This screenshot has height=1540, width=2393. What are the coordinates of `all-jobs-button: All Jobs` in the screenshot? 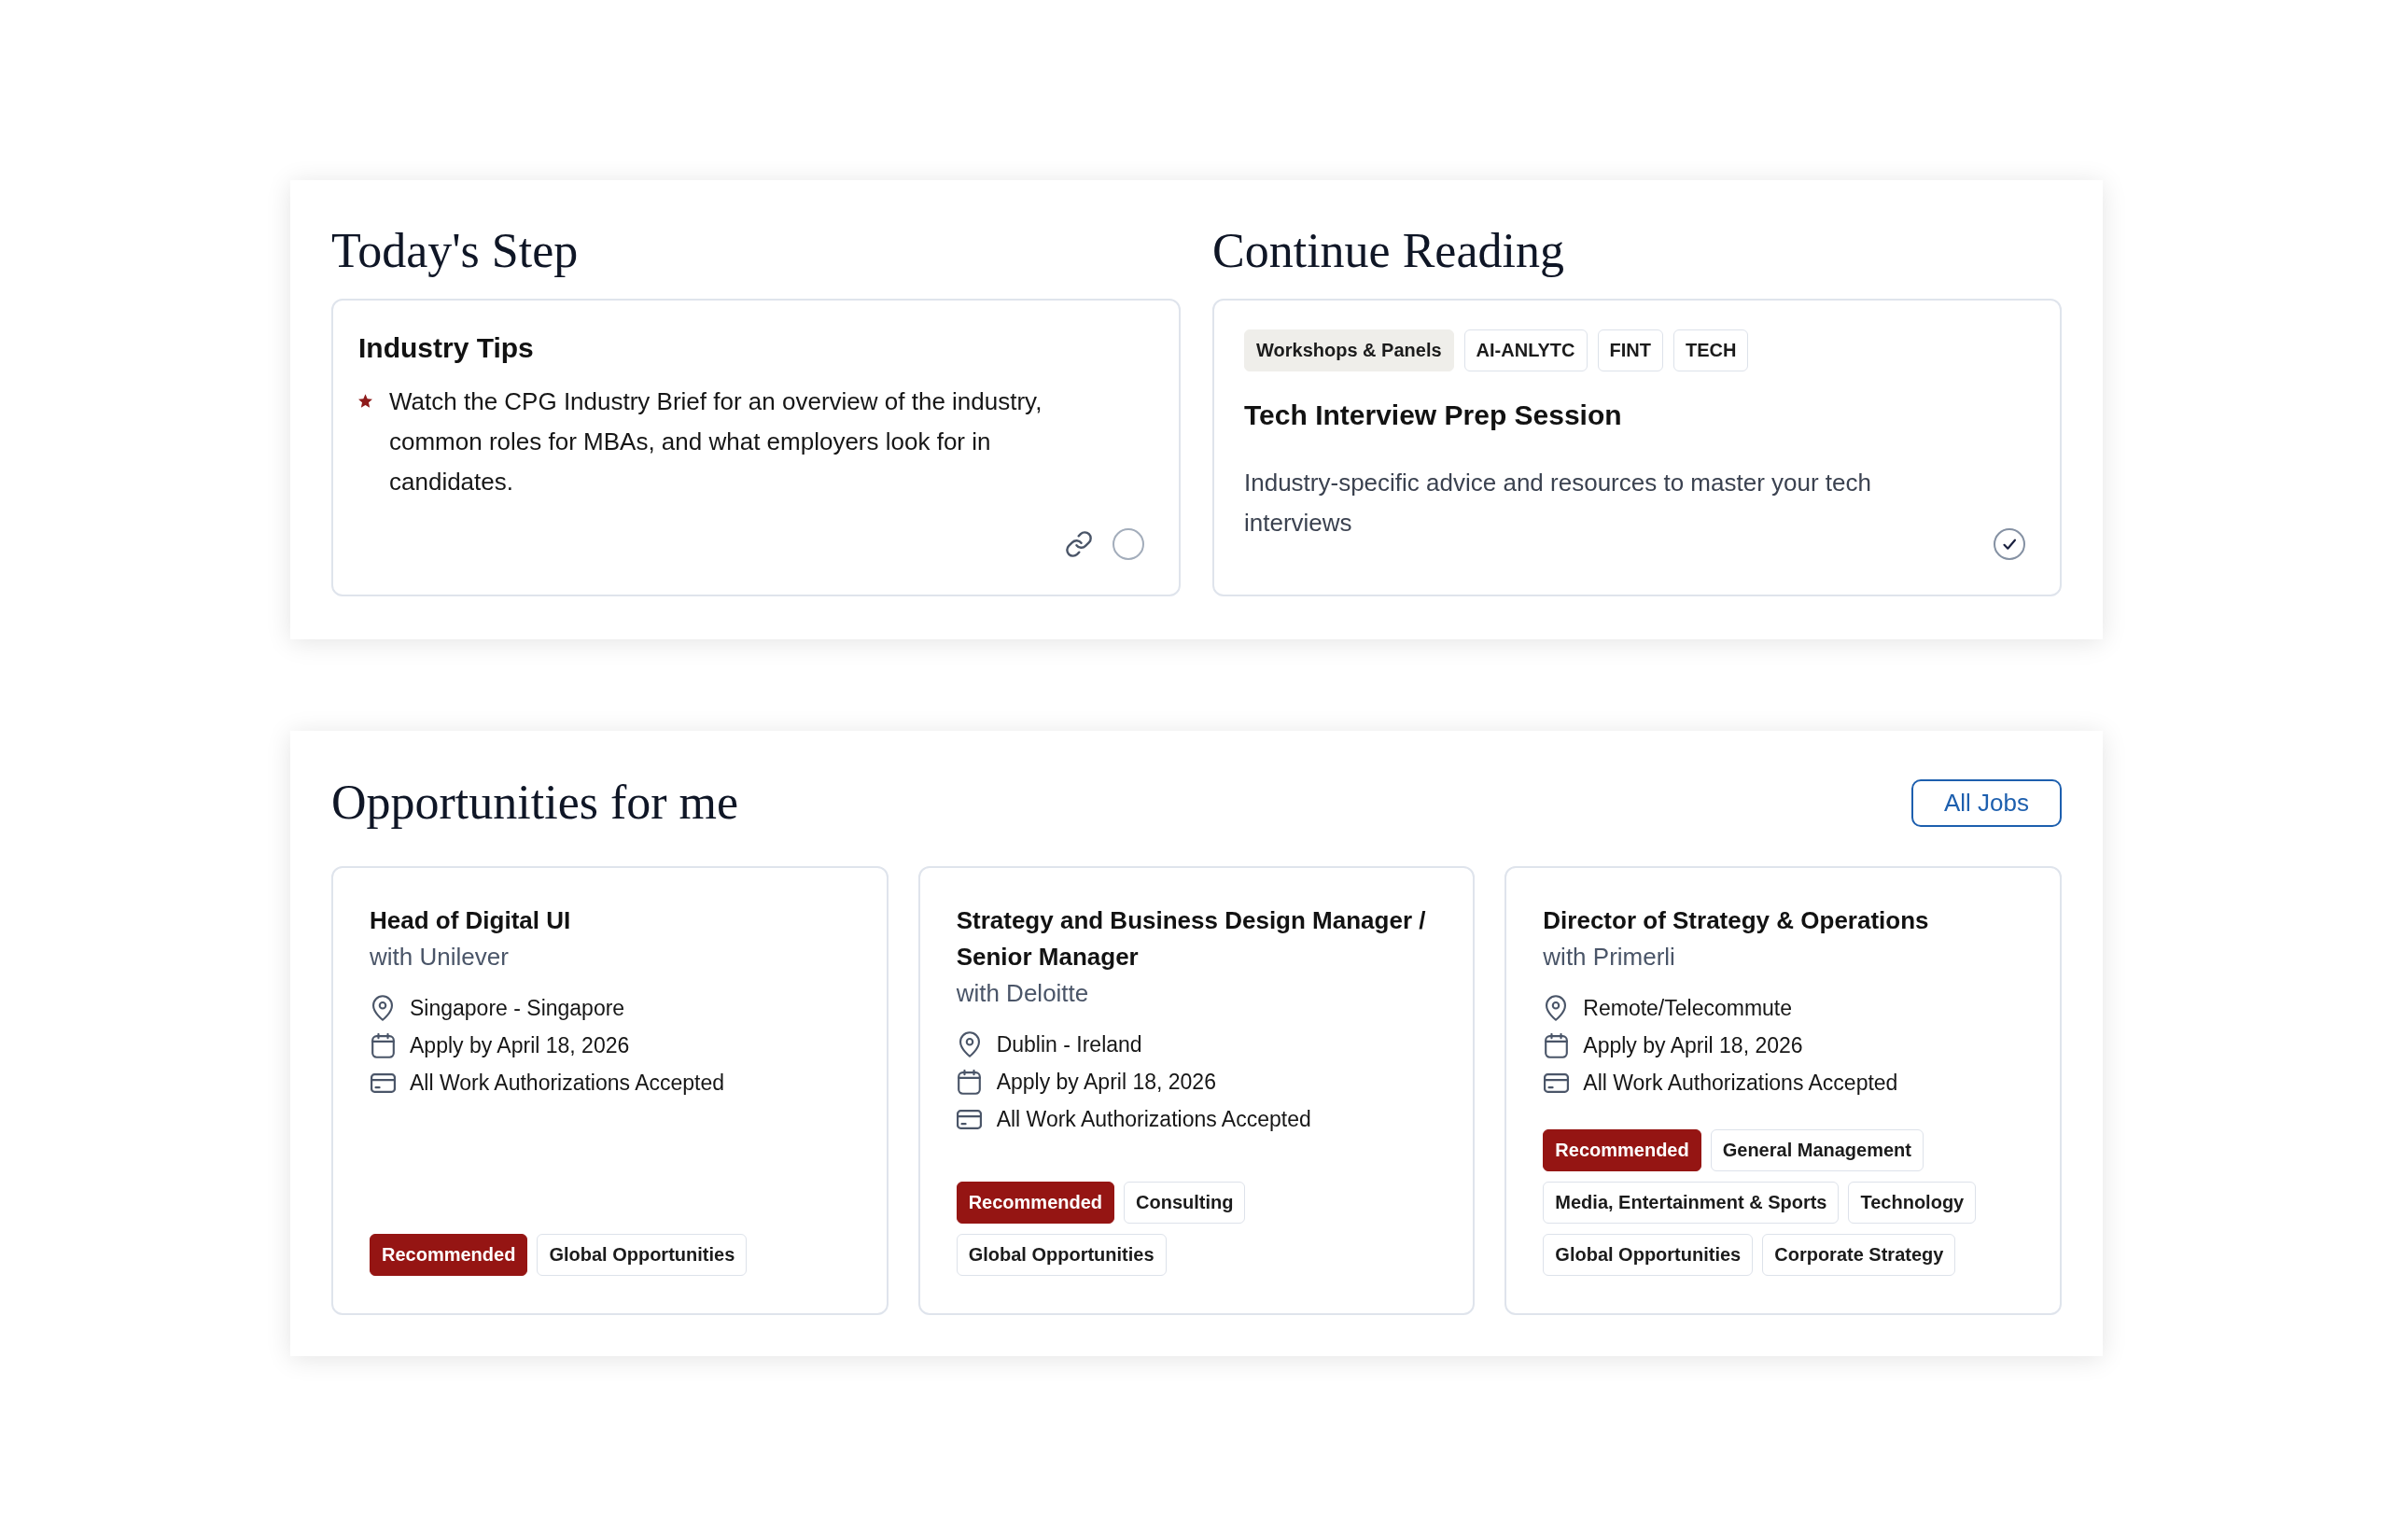 It's located at (1986, 802).